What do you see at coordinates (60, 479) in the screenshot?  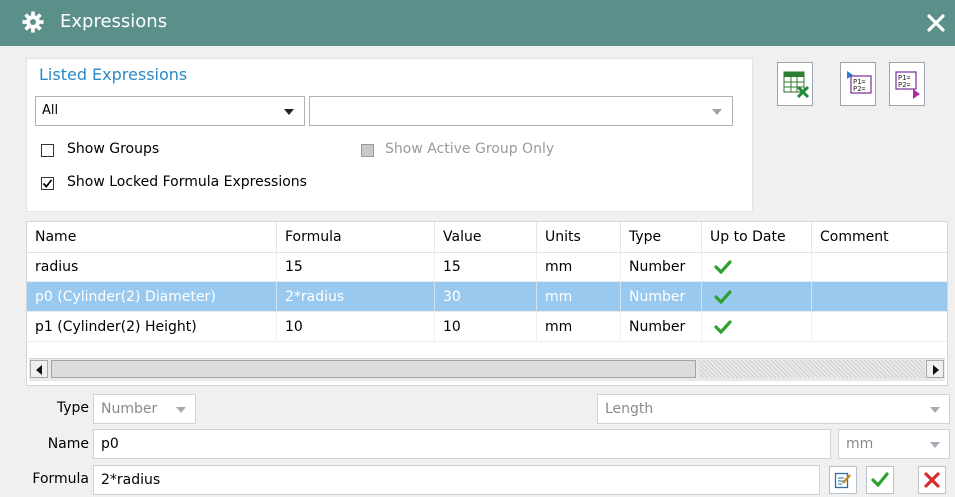 I see `formula-label: Formula` at bounding box center [60, 479].